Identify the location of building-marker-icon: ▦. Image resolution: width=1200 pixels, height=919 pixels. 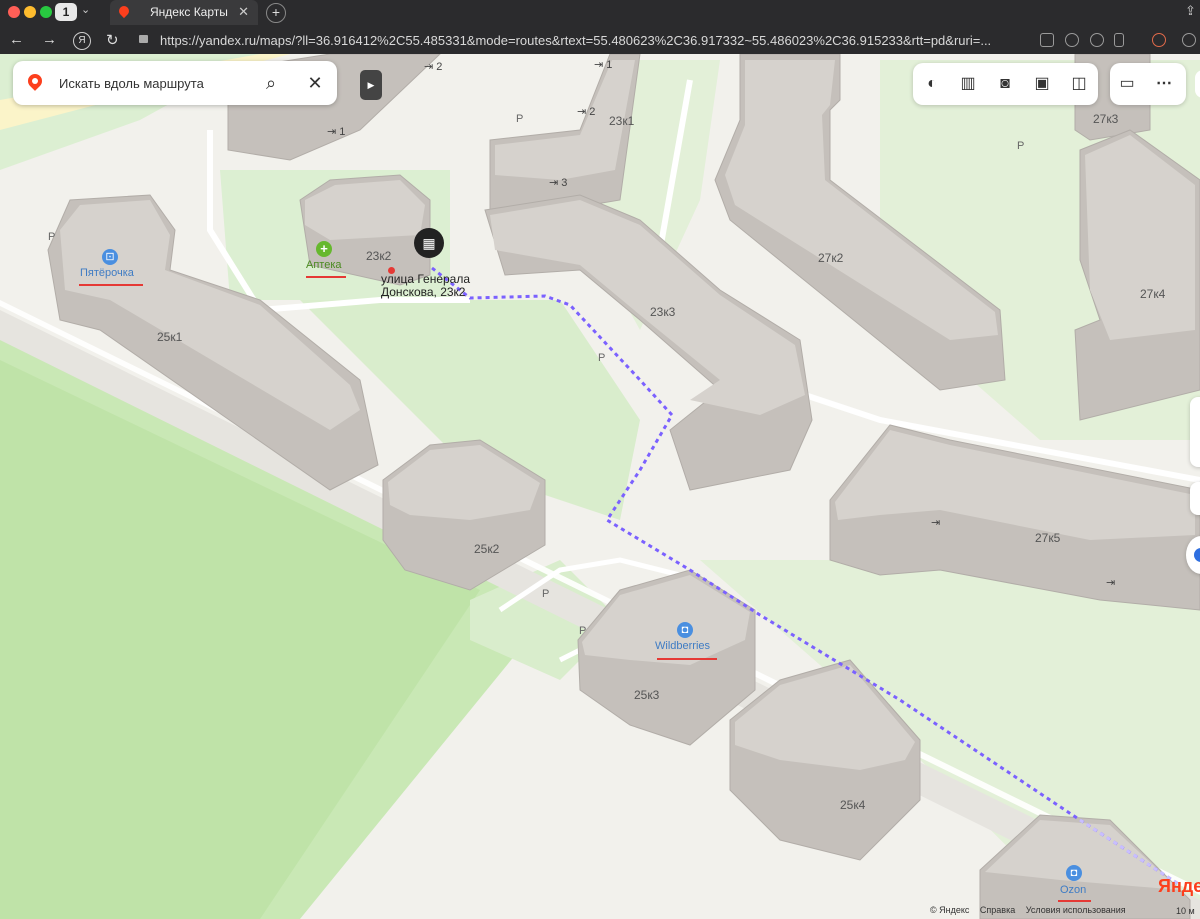
(429, 243).